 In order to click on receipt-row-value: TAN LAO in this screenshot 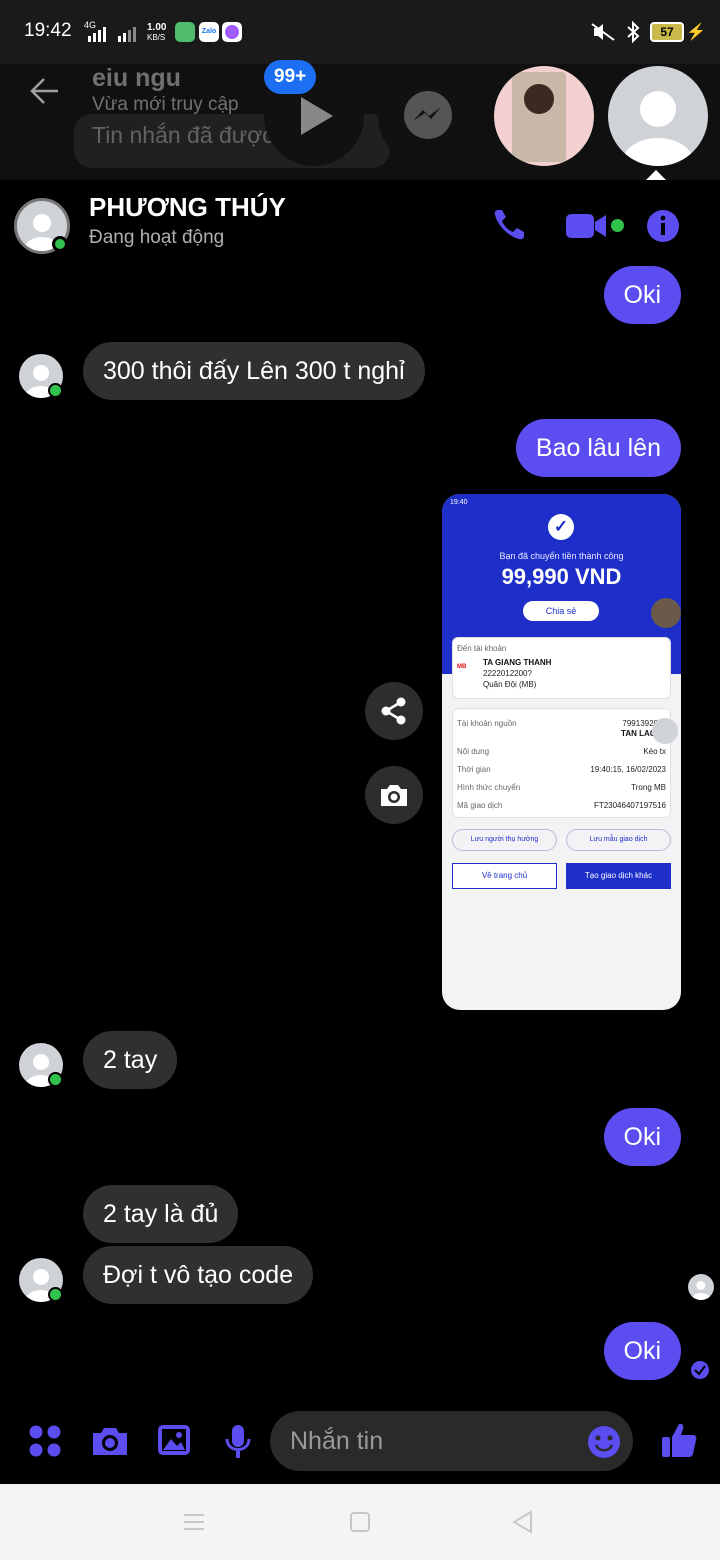, I will do `click(638, 733)`.